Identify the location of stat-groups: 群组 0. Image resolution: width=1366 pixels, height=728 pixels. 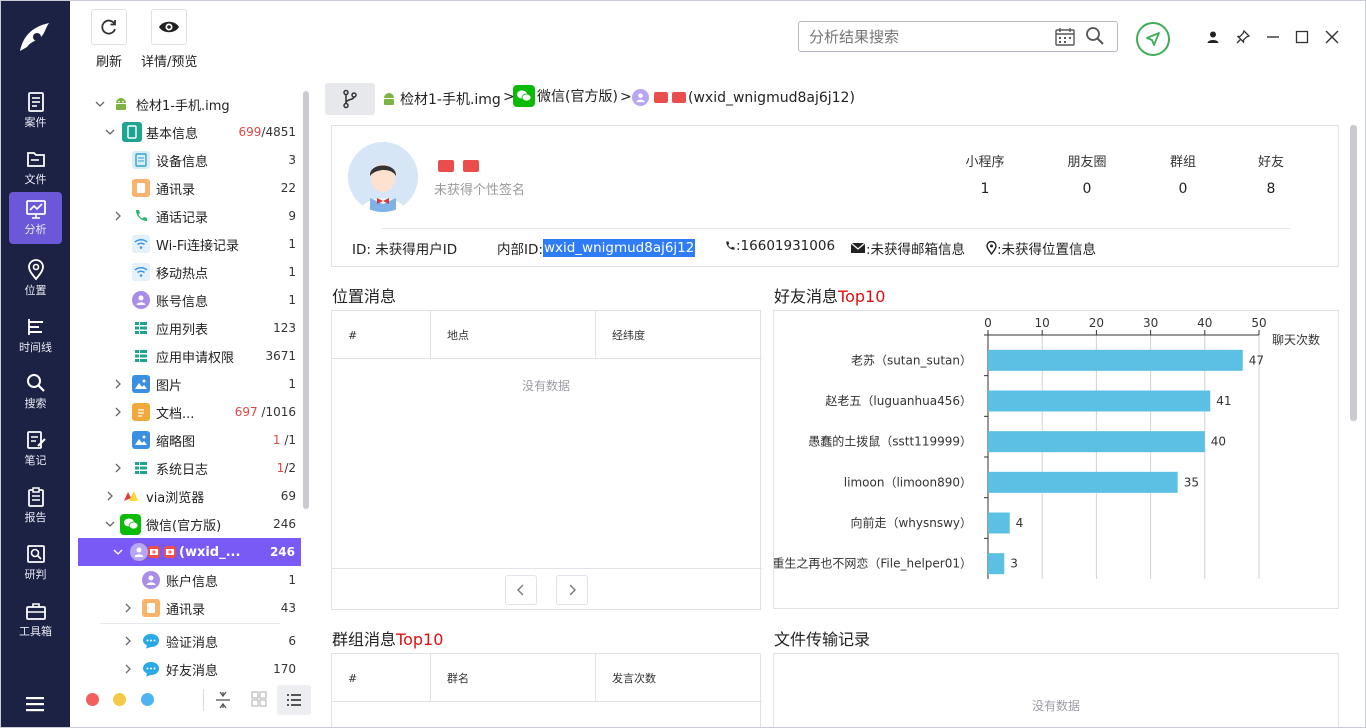
(1183, 174).